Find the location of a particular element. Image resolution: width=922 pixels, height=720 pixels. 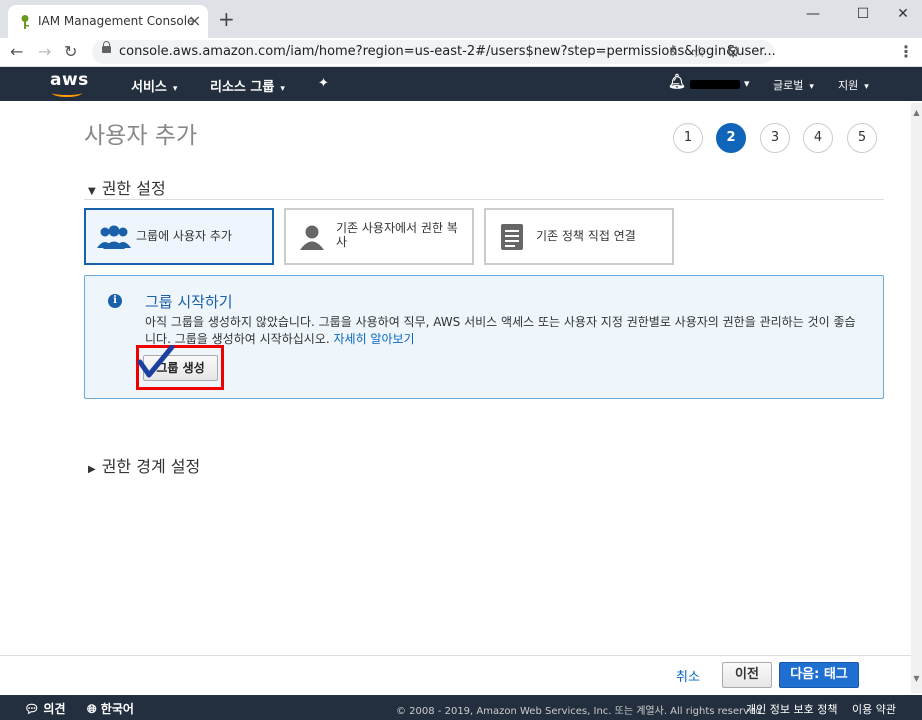

bookmark-star-icon: ☆ is located at coordinates (699, 51).